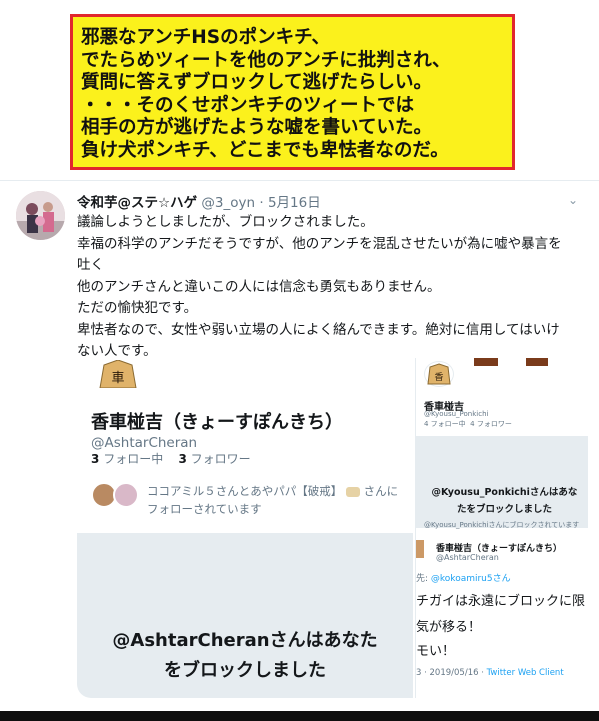 The height and width of the screenshot is (721, 599). I want to click on profile-name: 香車椪吉（きょーすぽんきち）, so click(217, 422).